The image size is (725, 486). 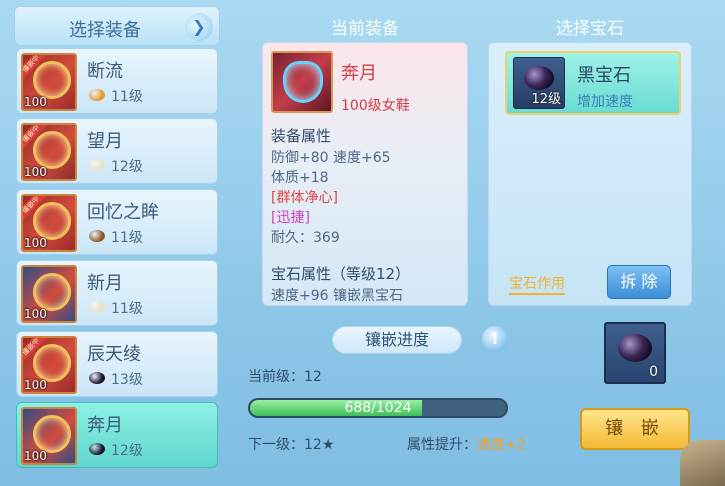 What do you see at coordinates (123, 212) in the screenshot?
I see `equipment-name: 回忆之眸` at bounding box center [123, 212].